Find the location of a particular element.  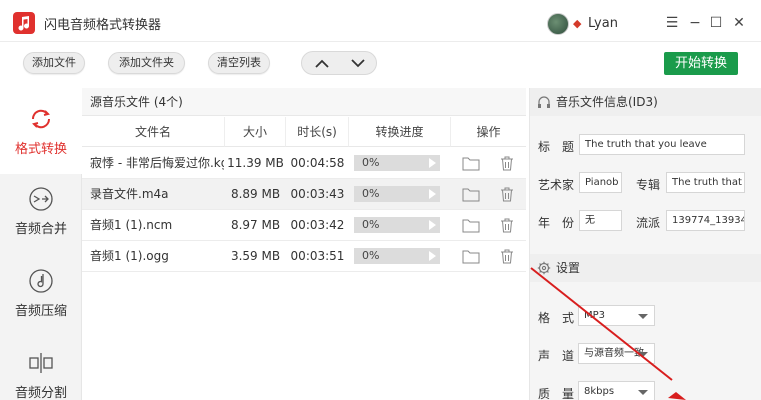

title-field: The truth that you leave is located at coordinates (662, 144).